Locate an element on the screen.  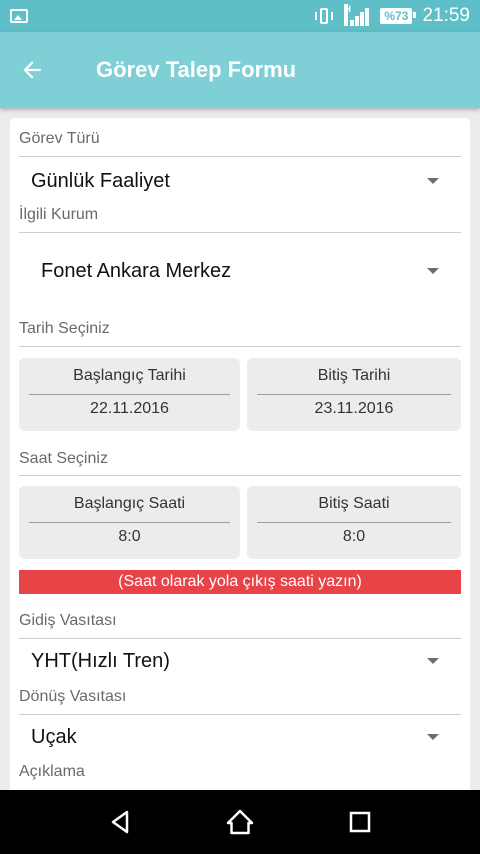
task-type-label: Görev Türü is located at coordinates (59, 138).